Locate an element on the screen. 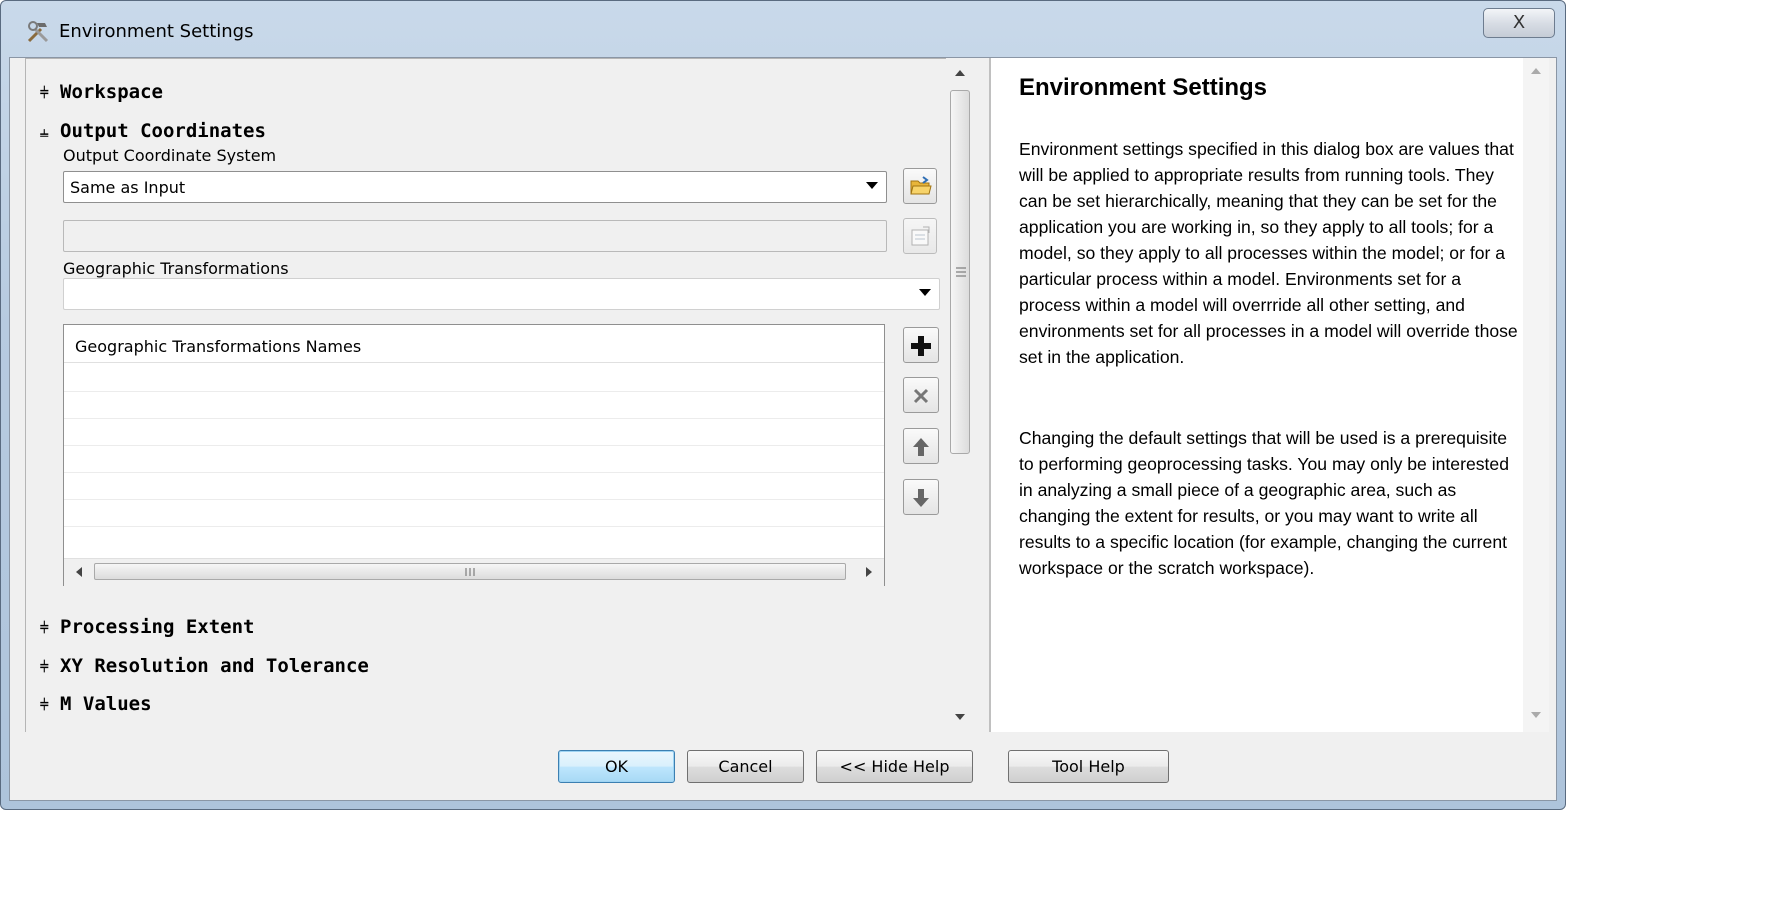 This screenshot has width=1769, height=914. x-icon is located at coordinates (921, 396).